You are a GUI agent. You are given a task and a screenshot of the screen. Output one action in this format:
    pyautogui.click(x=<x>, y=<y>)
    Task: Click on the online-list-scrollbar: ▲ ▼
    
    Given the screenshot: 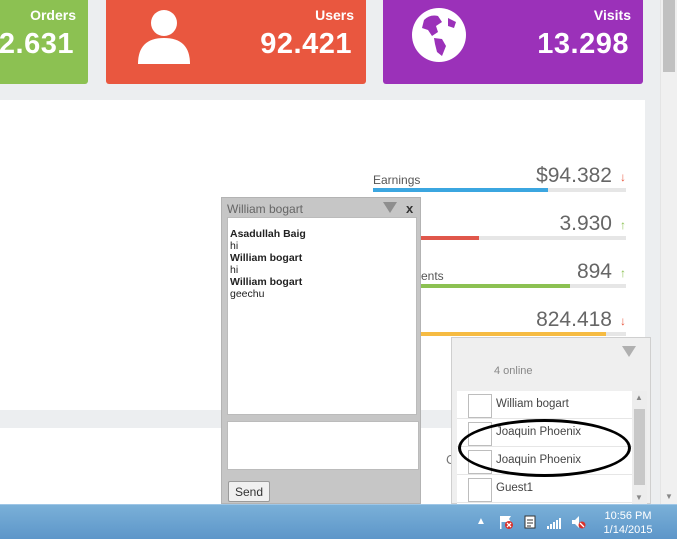 What is the action you would take?
    pyautogui.click(x=639, y=447)
    